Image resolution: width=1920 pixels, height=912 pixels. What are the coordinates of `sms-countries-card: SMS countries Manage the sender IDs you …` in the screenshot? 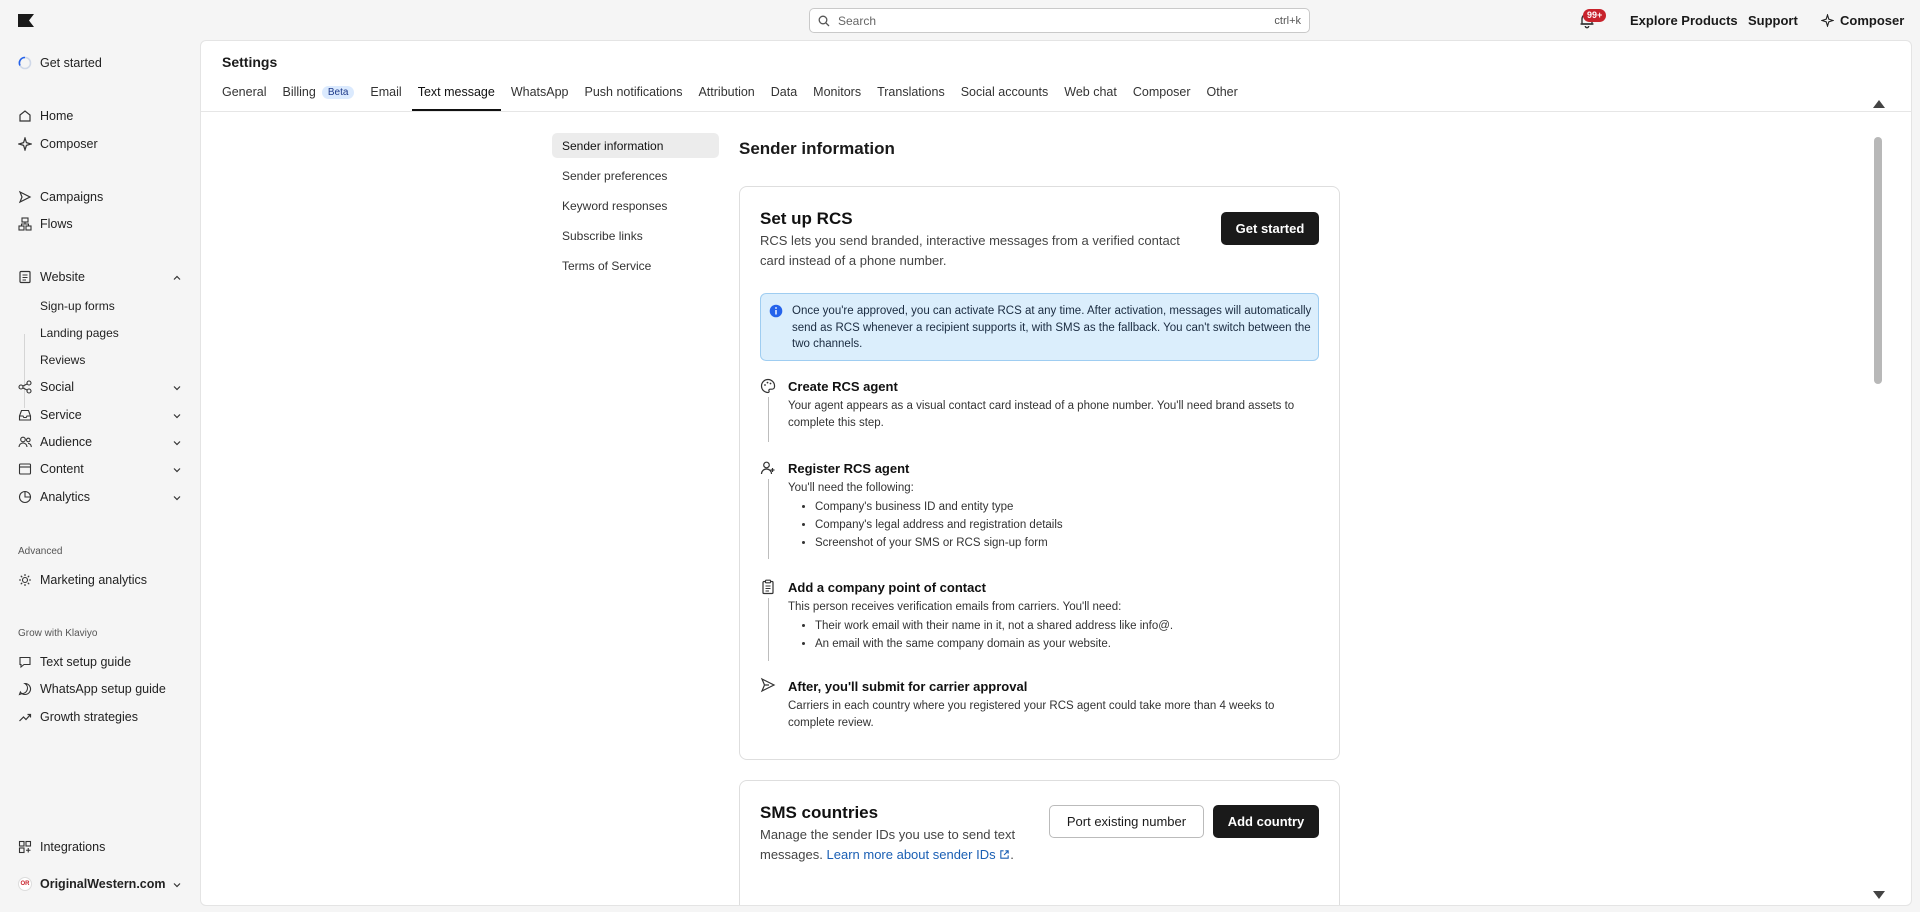 It's located at (1039, 842).